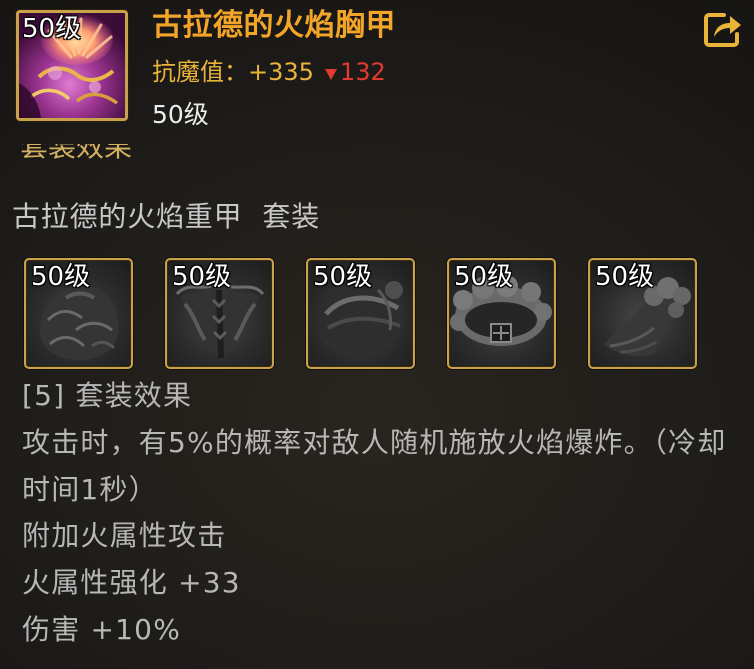  I want to click on anti-magic-label: 抗魔值：, so click(200, 72).